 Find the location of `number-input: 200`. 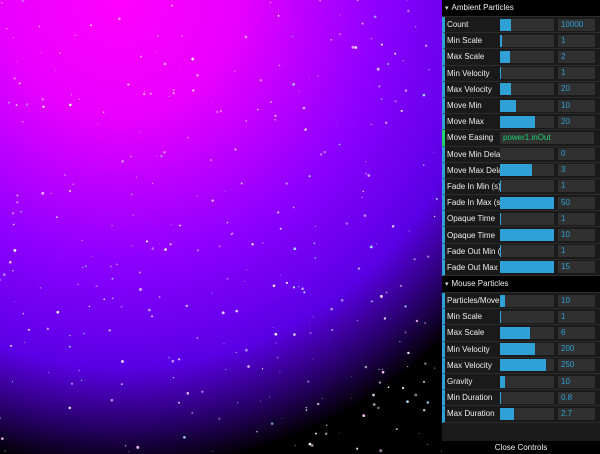

number-input: 200 is located at coordinates (576, 349).